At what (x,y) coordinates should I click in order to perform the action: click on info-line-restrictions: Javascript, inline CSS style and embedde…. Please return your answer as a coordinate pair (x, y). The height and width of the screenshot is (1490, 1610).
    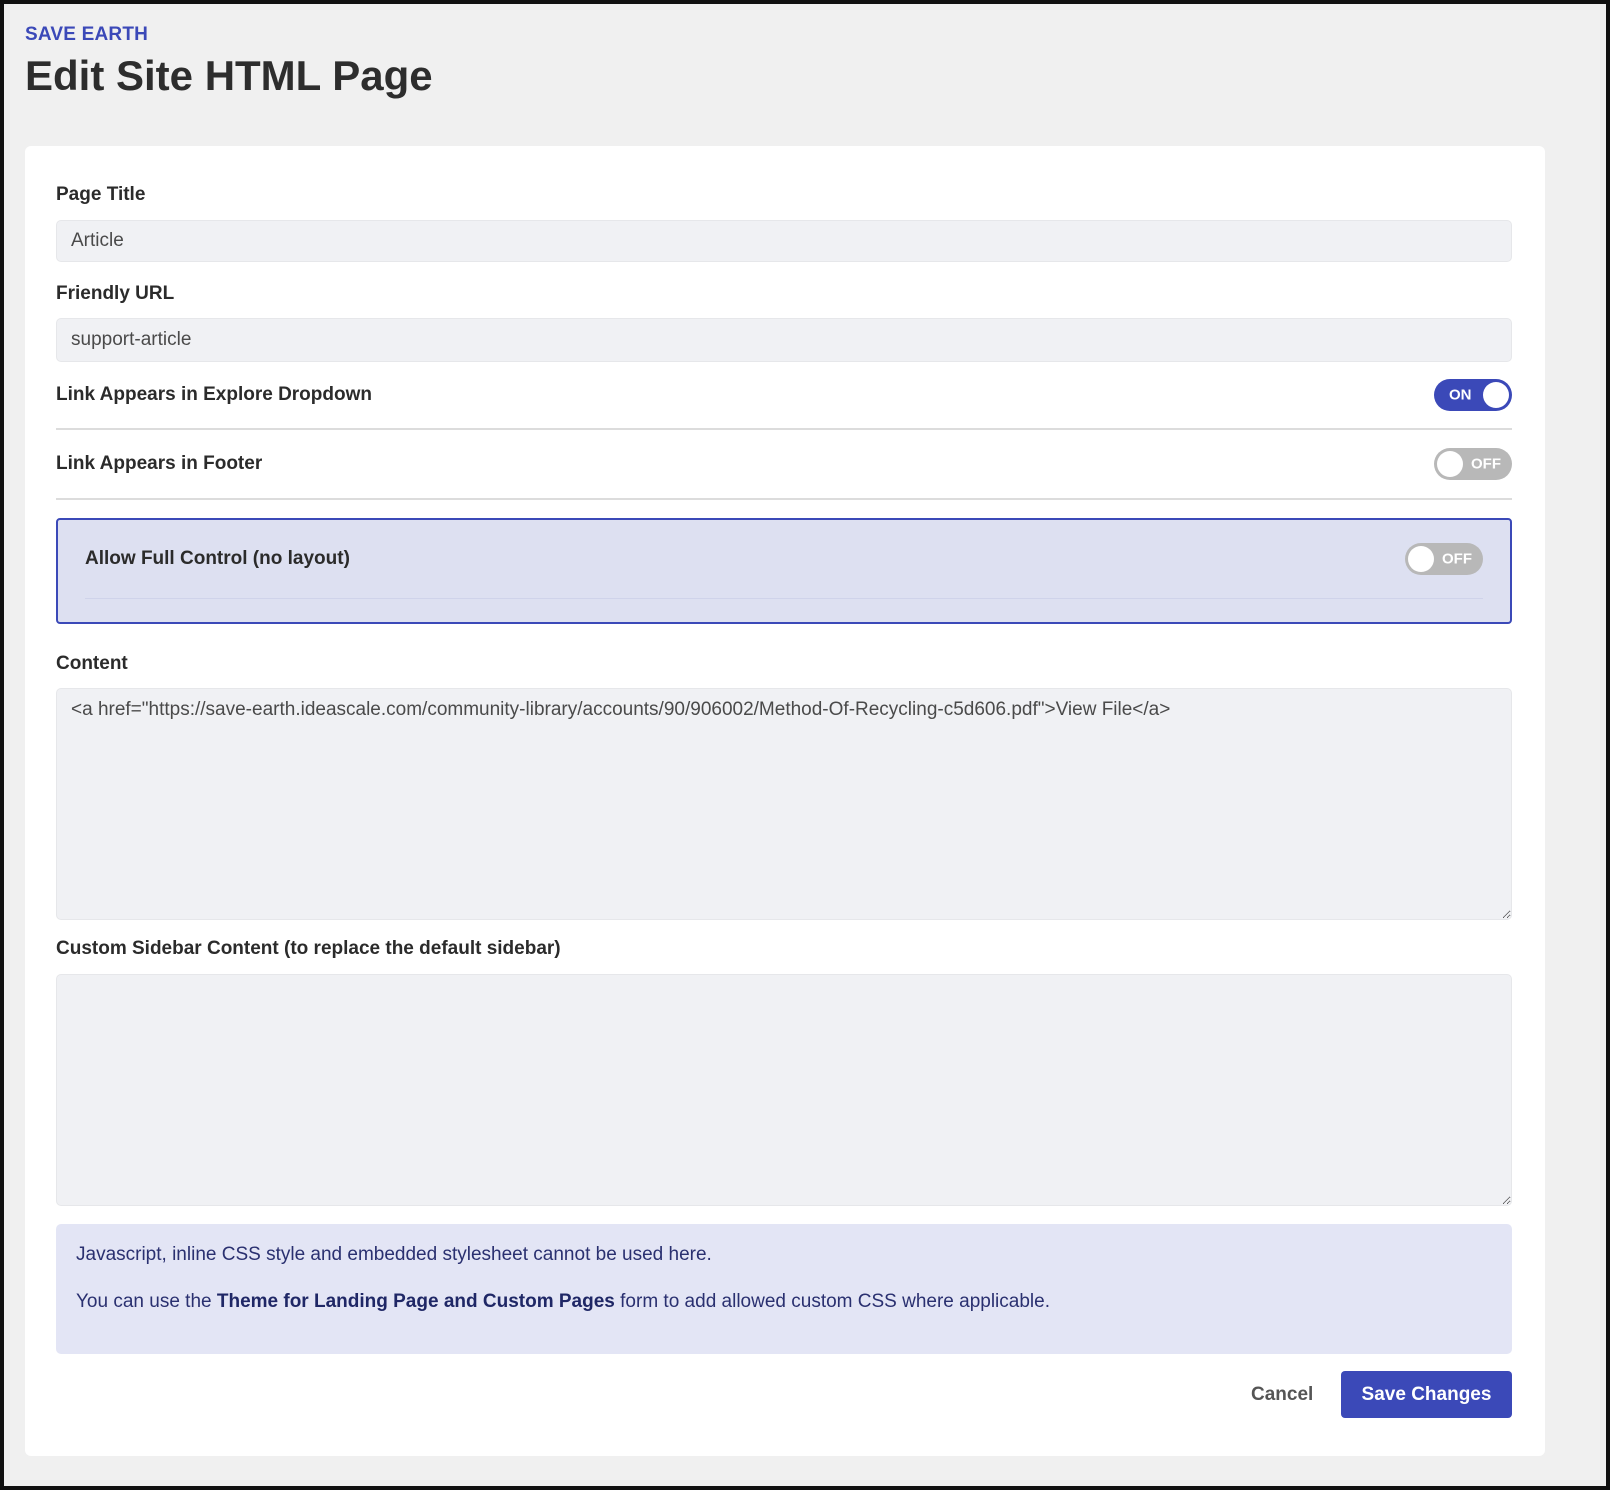
    Looking at the image, I should click on (394, 1254).